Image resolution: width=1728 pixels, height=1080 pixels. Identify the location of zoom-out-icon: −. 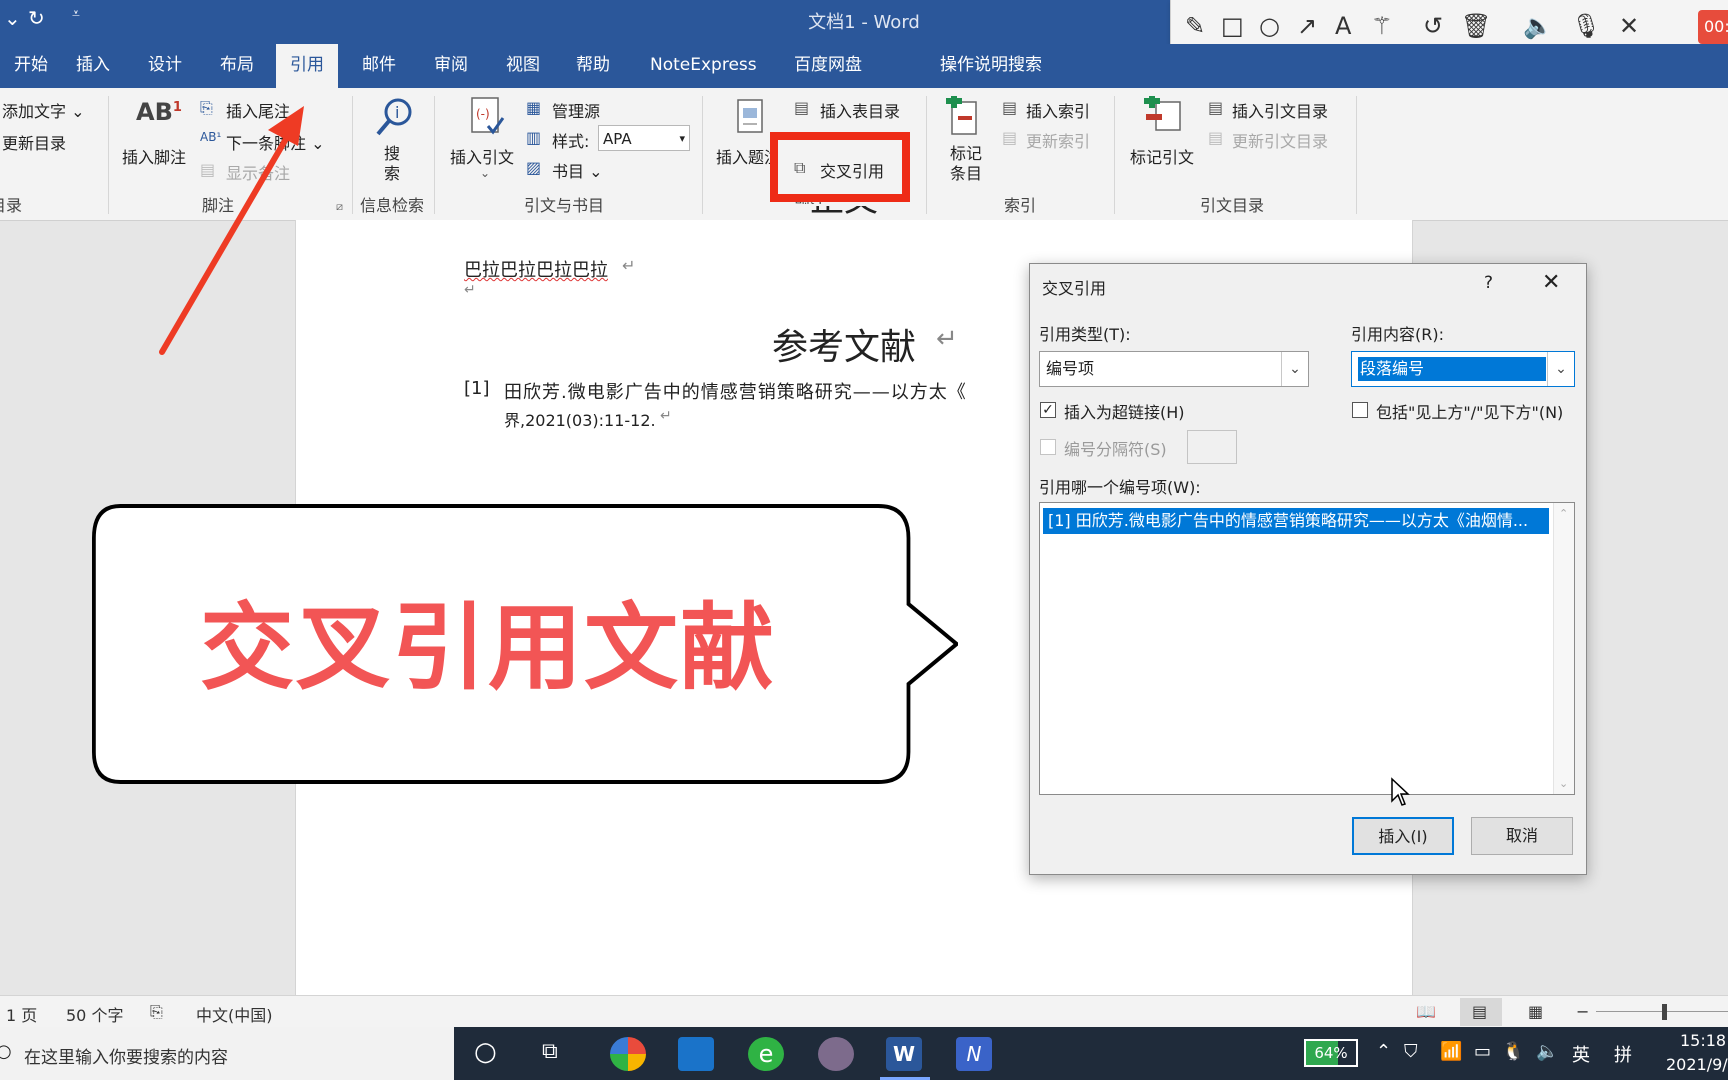
(1582, 1011).